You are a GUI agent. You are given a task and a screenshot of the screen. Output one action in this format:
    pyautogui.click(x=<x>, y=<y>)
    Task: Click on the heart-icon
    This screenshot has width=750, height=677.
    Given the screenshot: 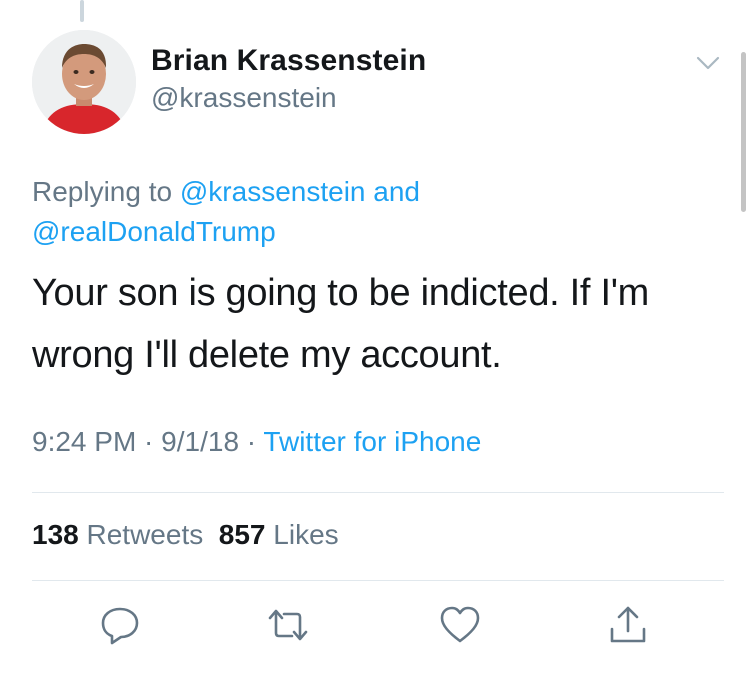 What is the action you would take?
    pyautogui.click(x=460, y=624)
    